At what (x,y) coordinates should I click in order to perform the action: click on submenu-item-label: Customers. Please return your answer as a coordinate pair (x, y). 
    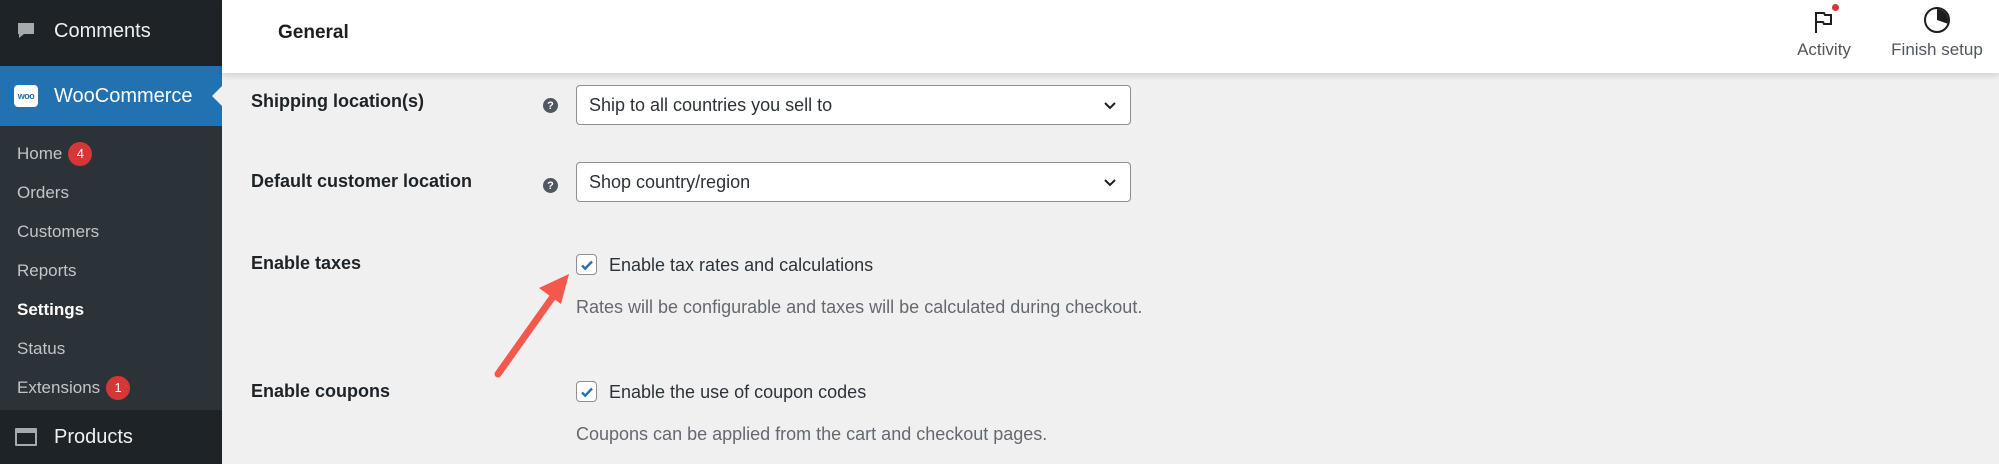
    Looking at the image, I should click on (58, 231).